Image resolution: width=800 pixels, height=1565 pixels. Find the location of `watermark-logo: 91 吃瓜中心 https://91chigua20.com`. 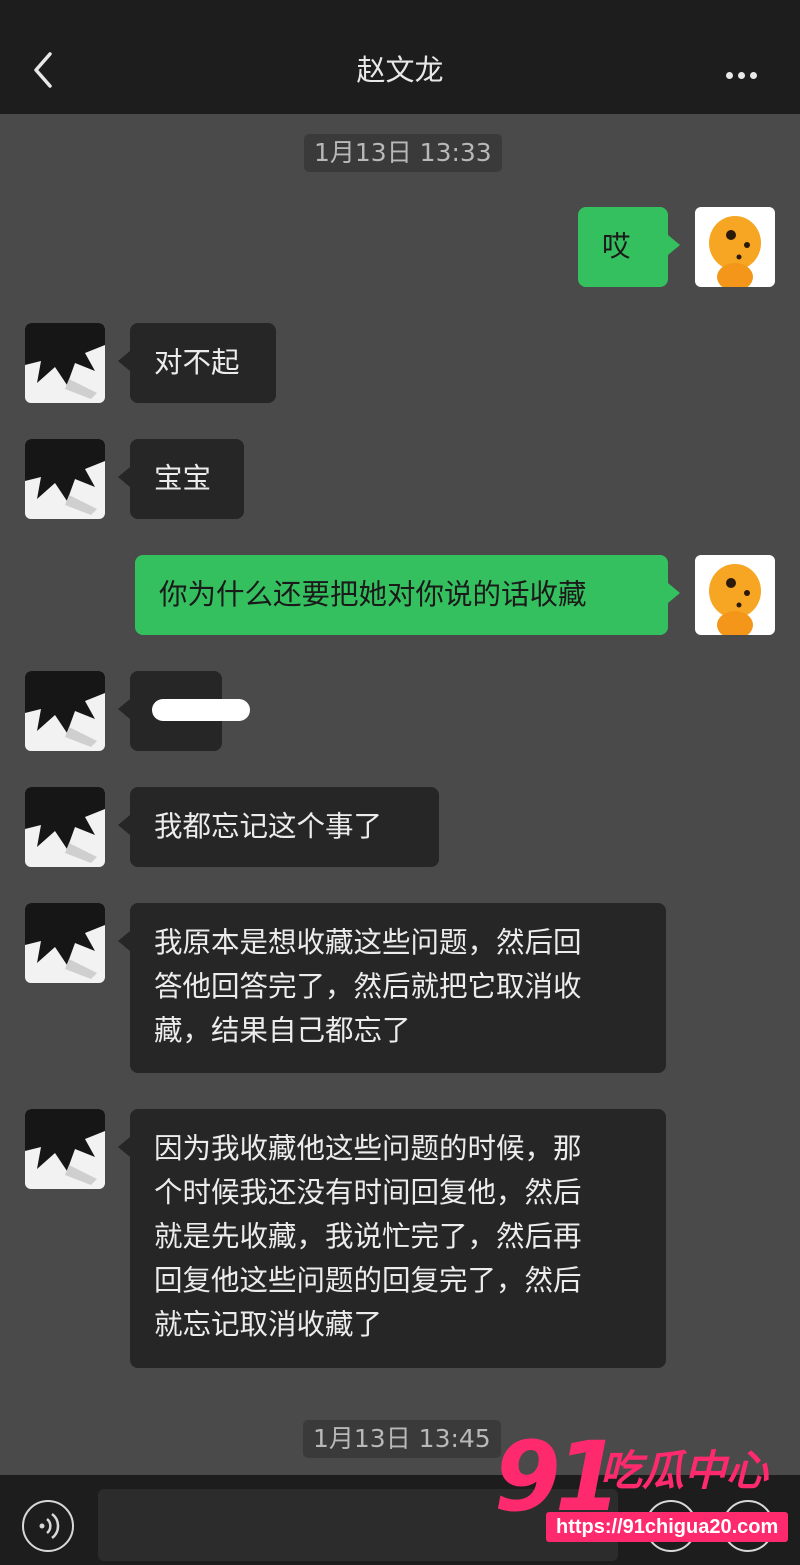

watermark-logo: 91 吃瓜中心 https://91chigua20.com is located at coordinates (638, 1485).